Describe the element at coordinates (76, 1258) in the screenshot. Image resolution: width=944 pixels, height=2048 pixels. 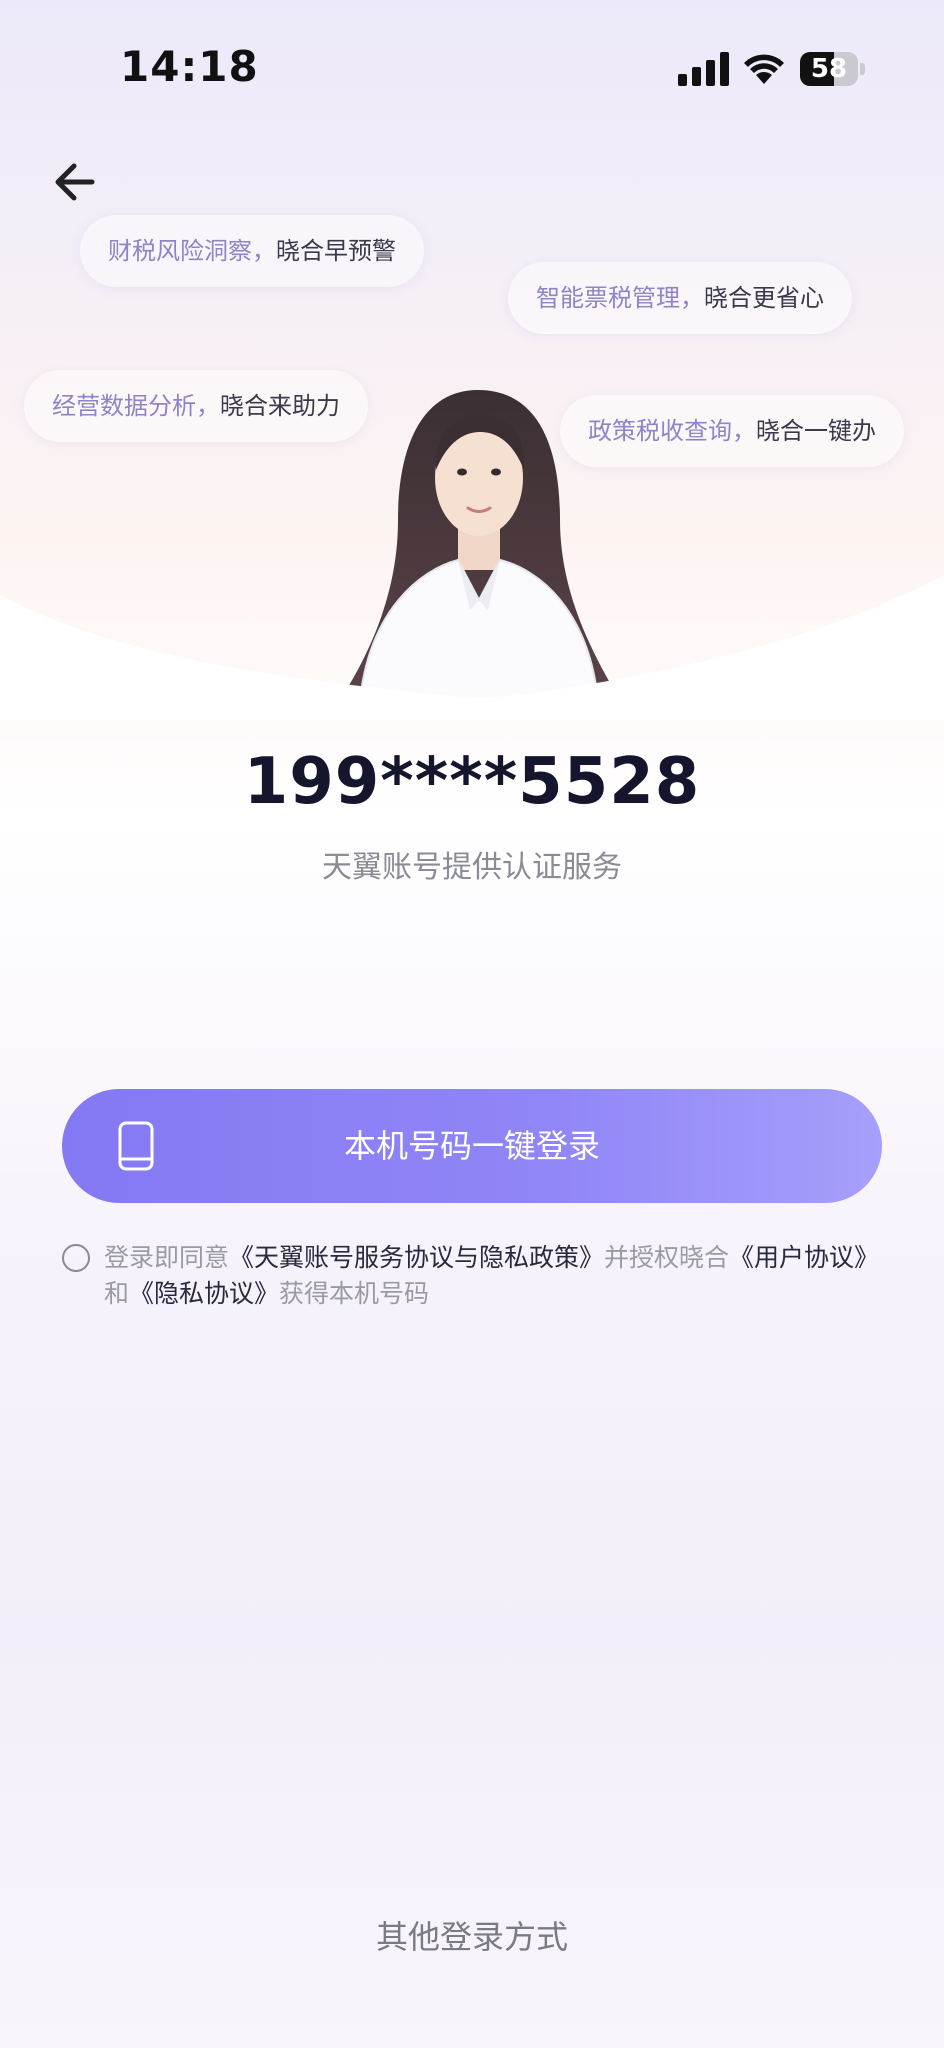
I see `agreement-checkbox` at that location.